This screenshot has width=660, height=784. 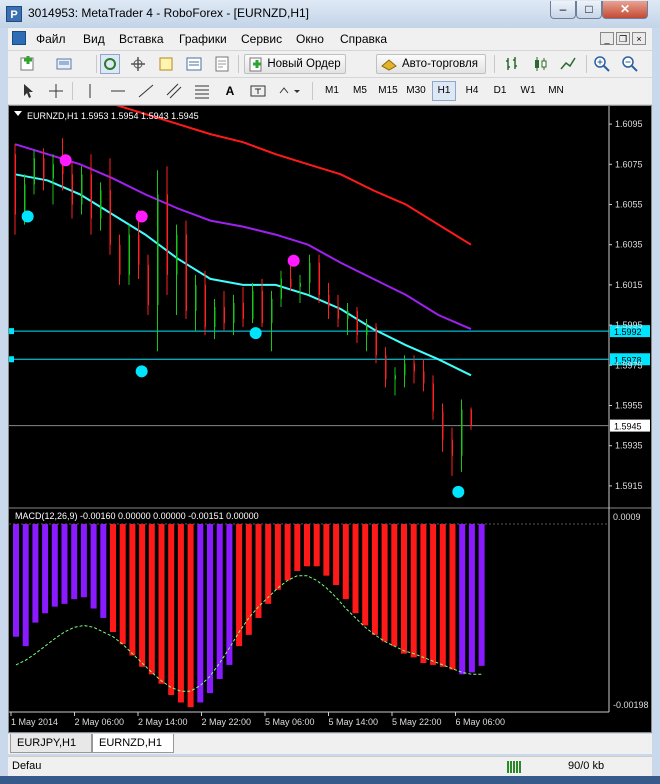 I want to click on timeframe-h1: H1, so click(x=444, y=91).